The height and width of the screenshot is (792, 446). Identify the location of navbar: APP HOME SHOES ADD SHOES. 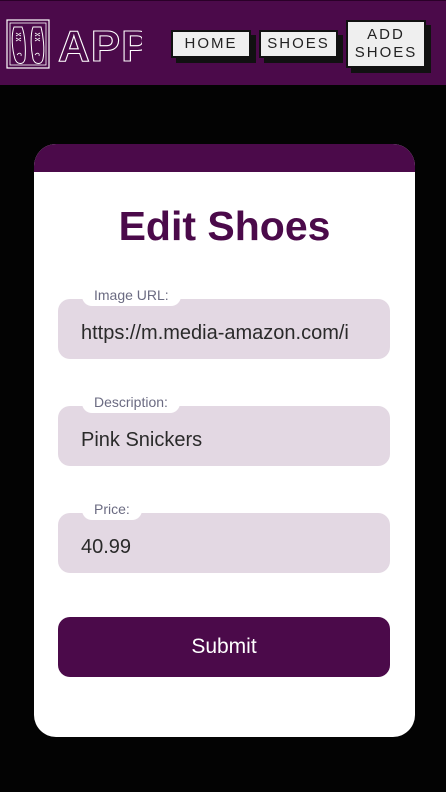
(223, 42).